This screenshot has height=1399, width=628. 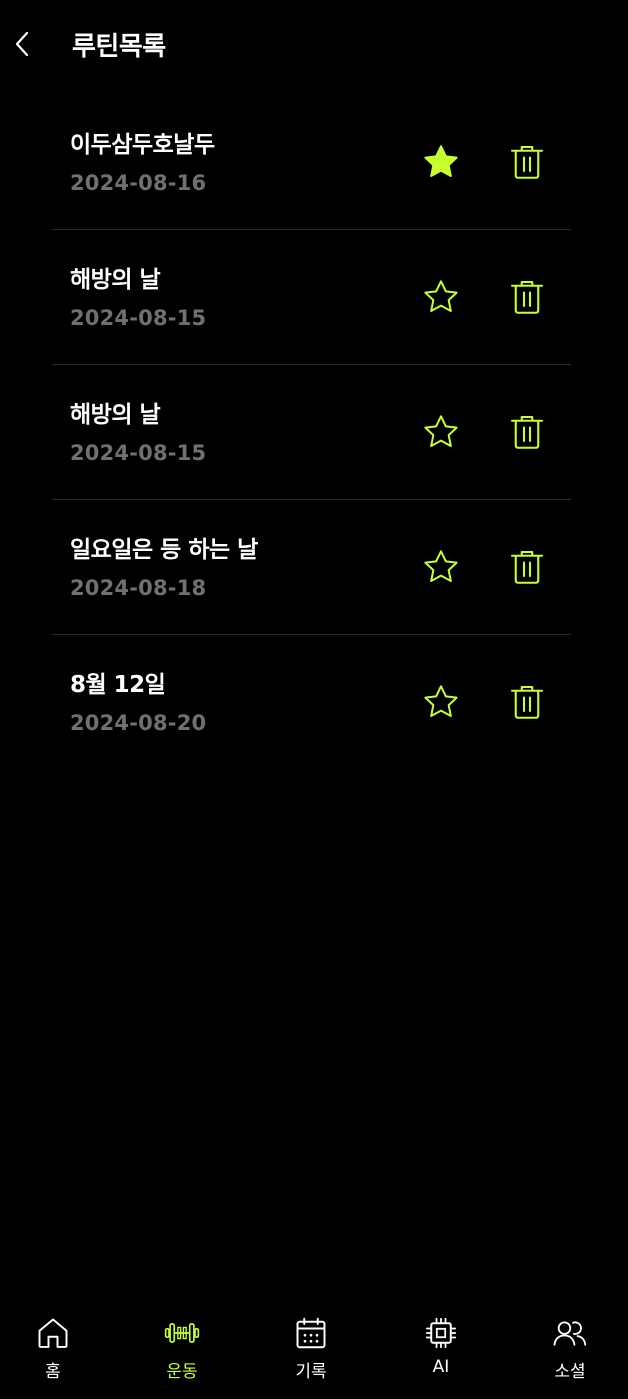 I want to click on routine-item: 이두삼두호날두 2024-08-16, so click(x=311, y=162).